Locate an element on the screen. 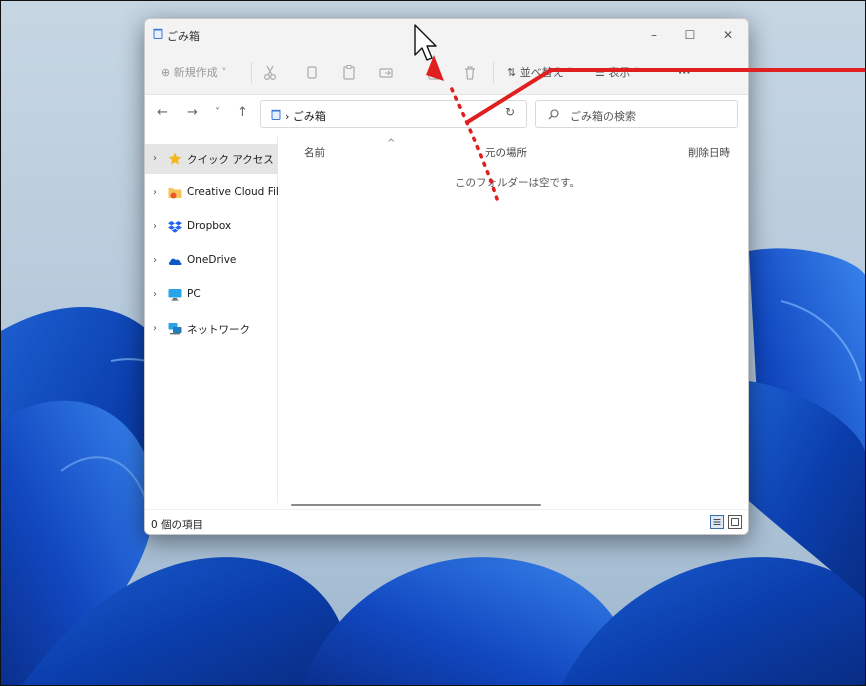  annotation-arrow is located at coordinates (645, 128).